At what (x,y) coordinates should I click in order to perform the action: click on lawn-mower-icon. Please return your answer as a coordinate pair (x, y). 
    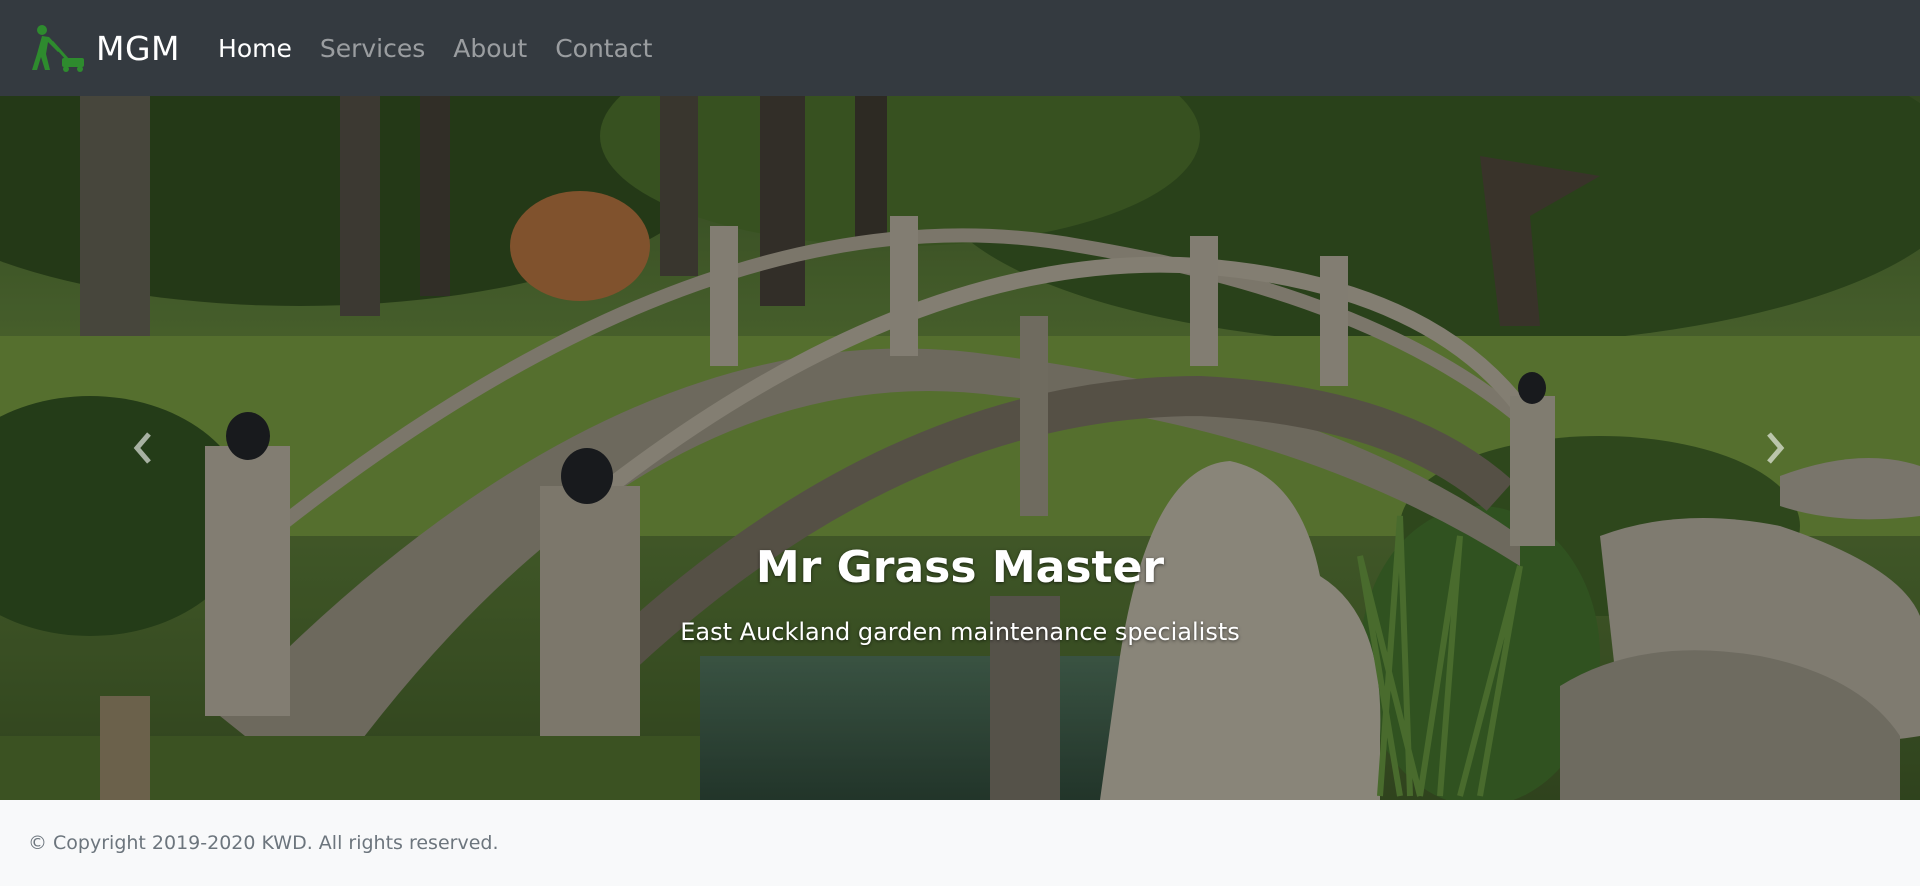
    Looking at the image, I should click on (58, 48).